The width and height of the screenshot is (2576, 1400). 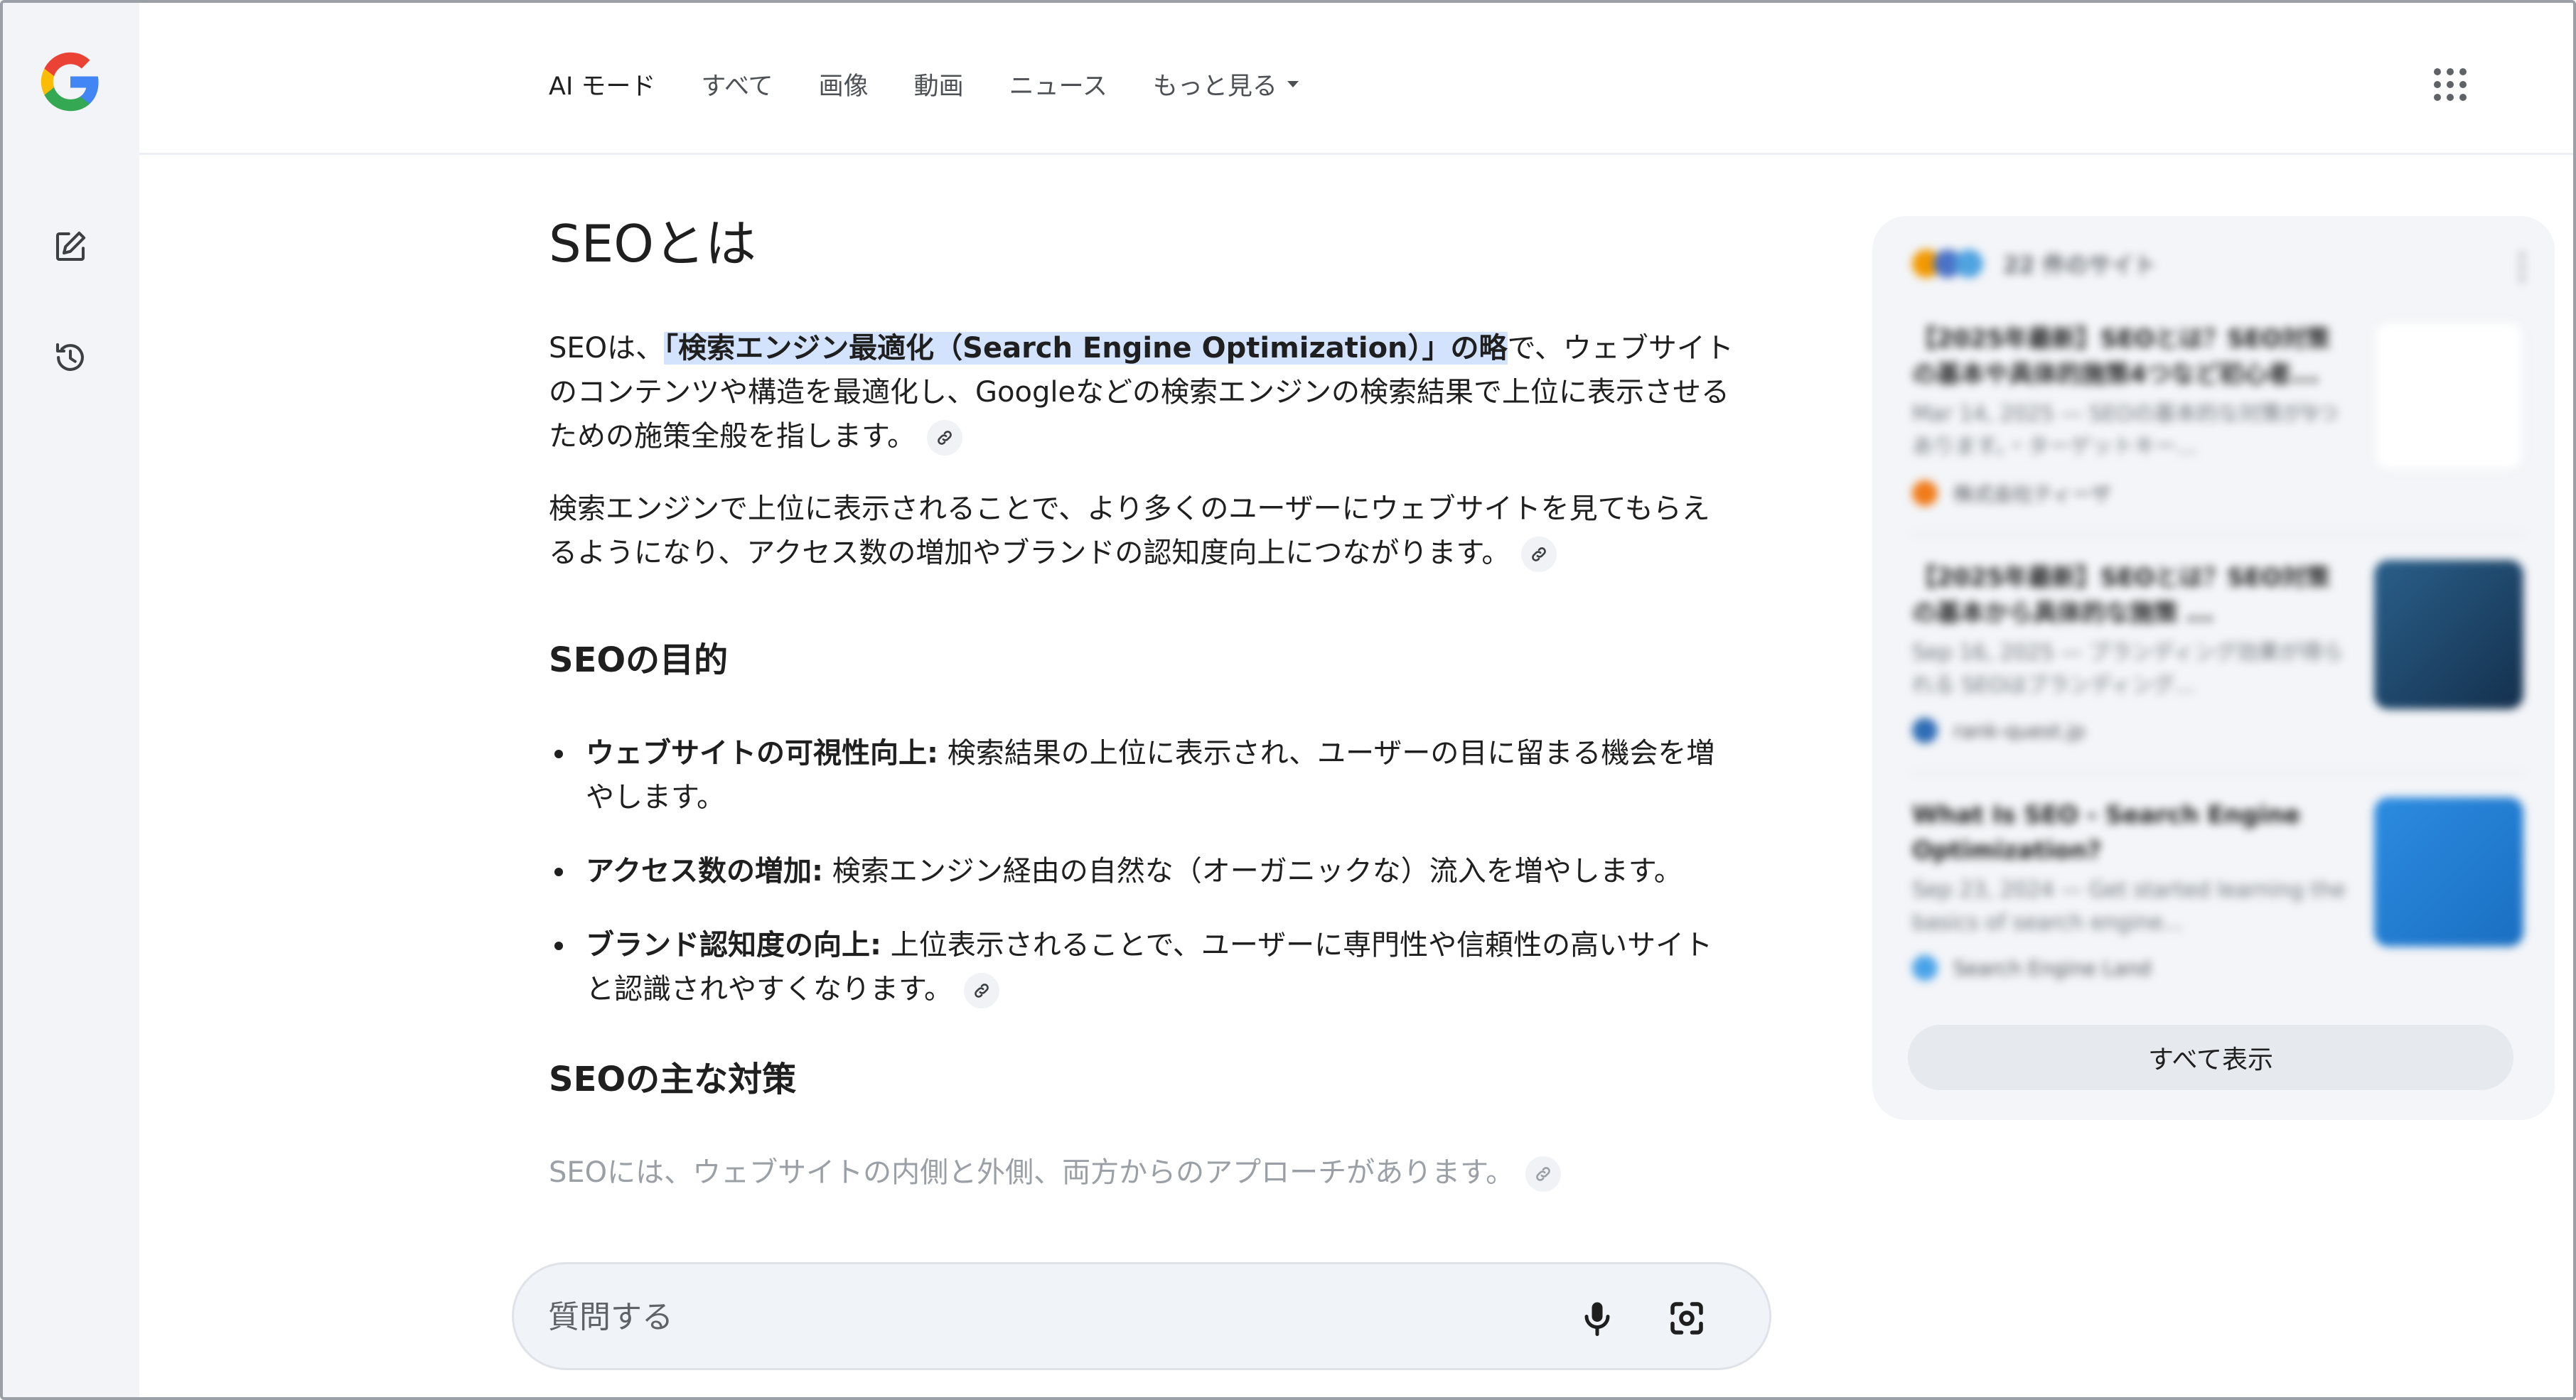 I want to click on show-all-button: すべて表示, so click(x=2210, y=1058).